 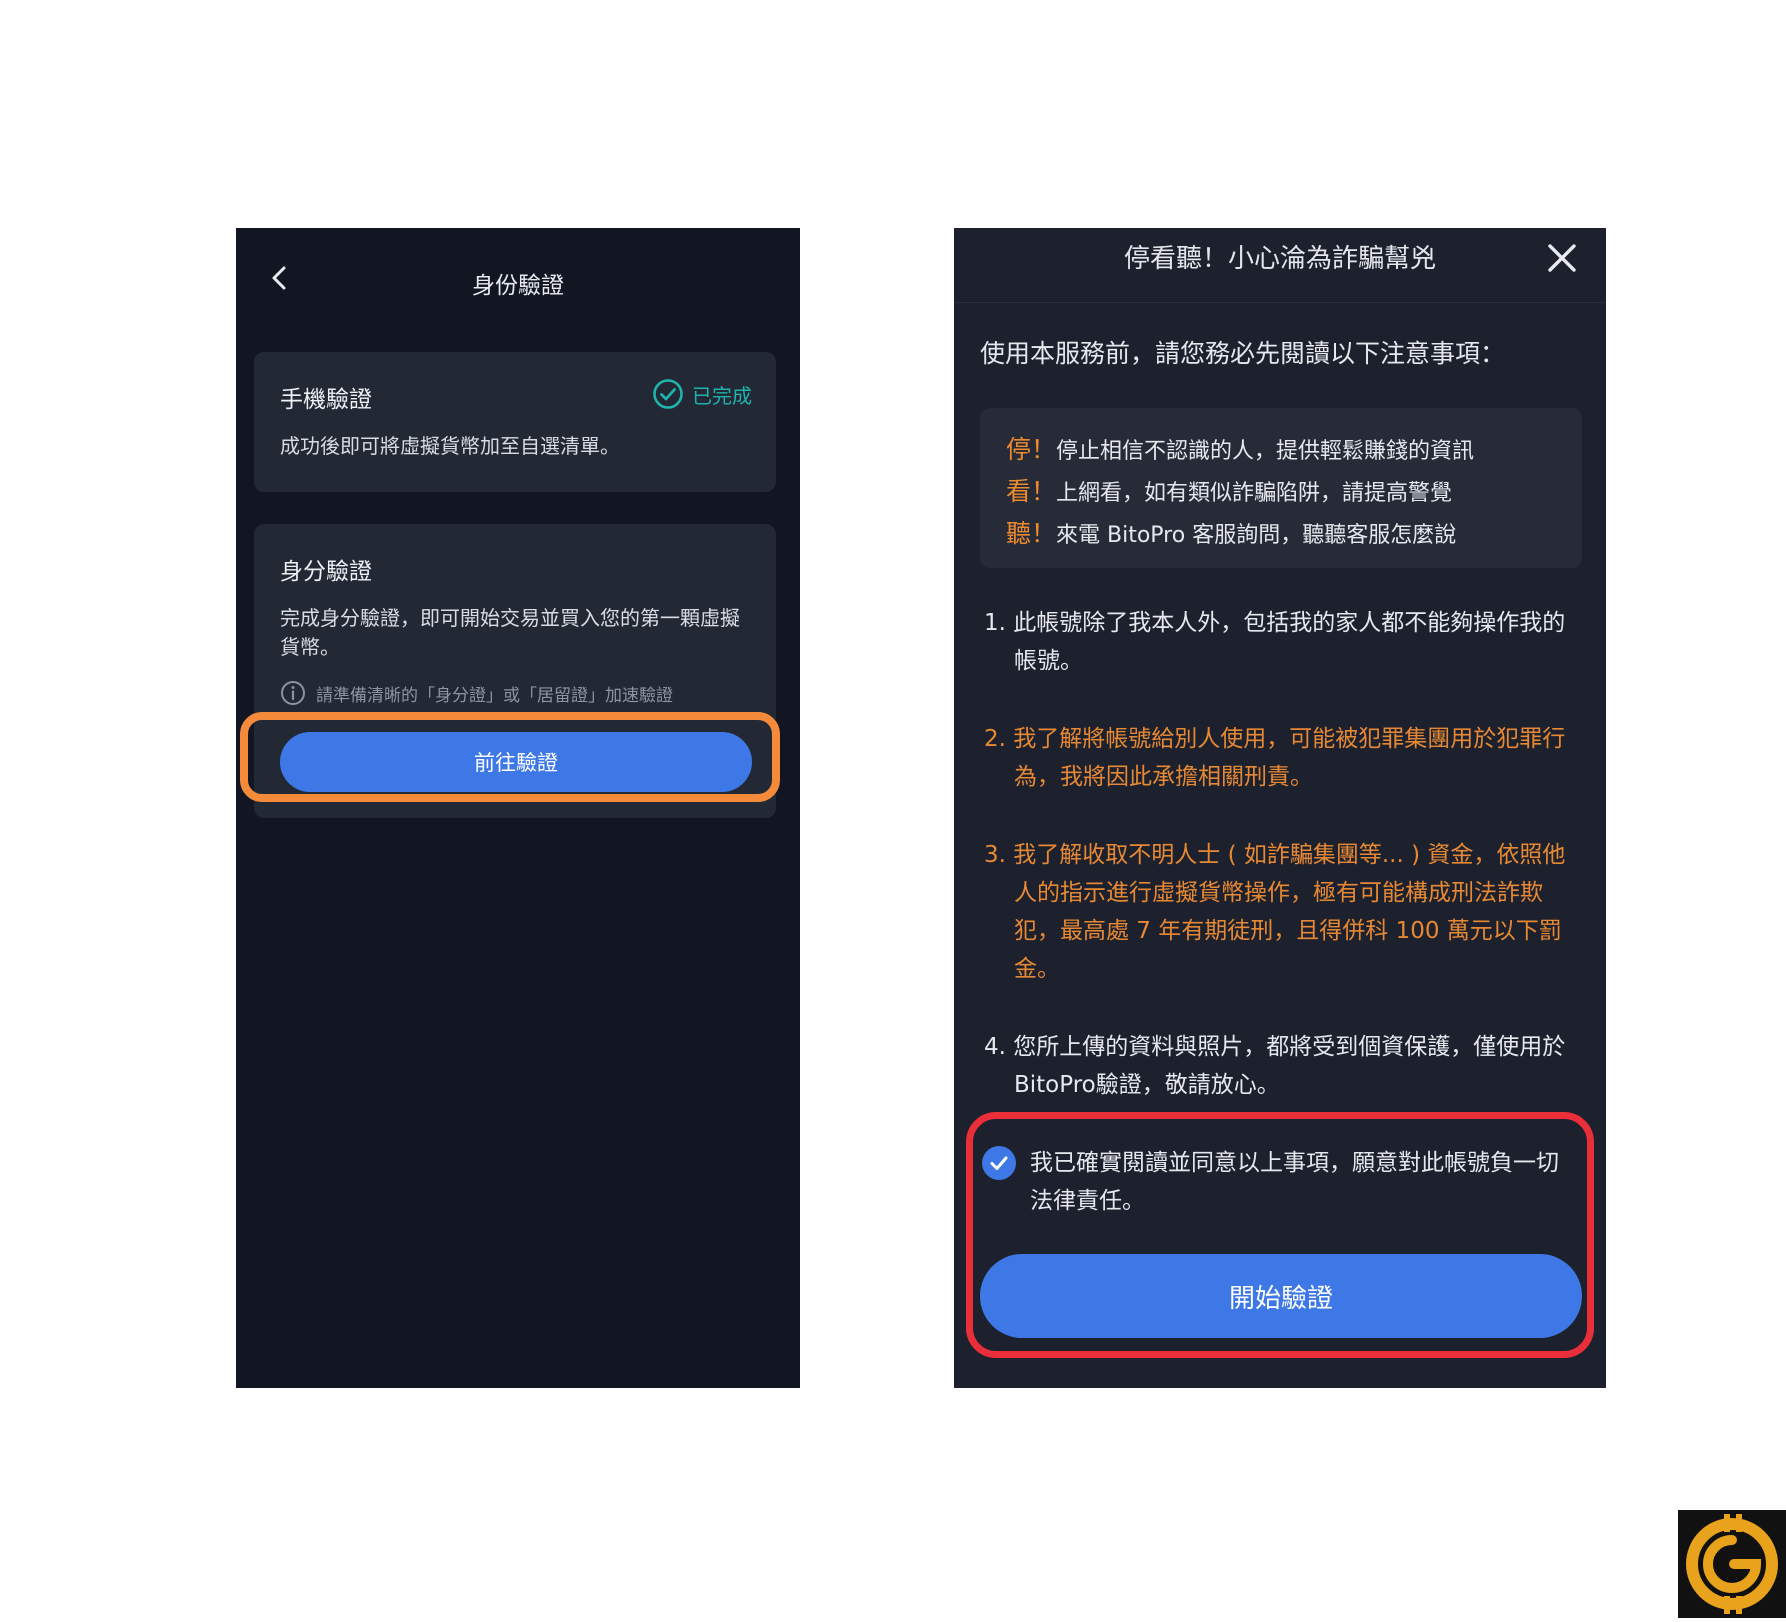 I want to click on close-button, so click(x=1562, y=258).